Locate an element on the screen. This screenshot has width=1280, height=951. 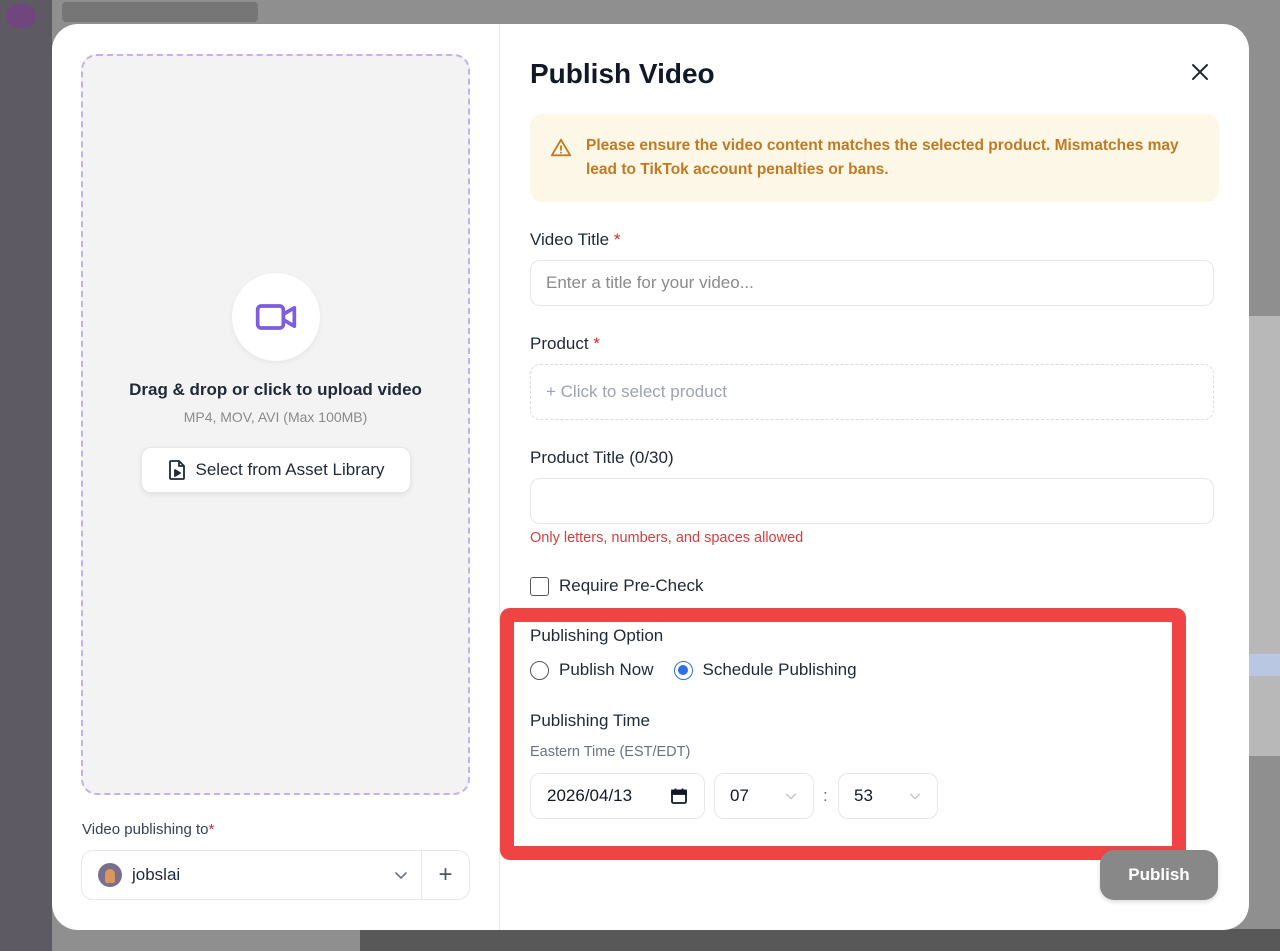
product-label: Product * is located at coordinates (565, 344).